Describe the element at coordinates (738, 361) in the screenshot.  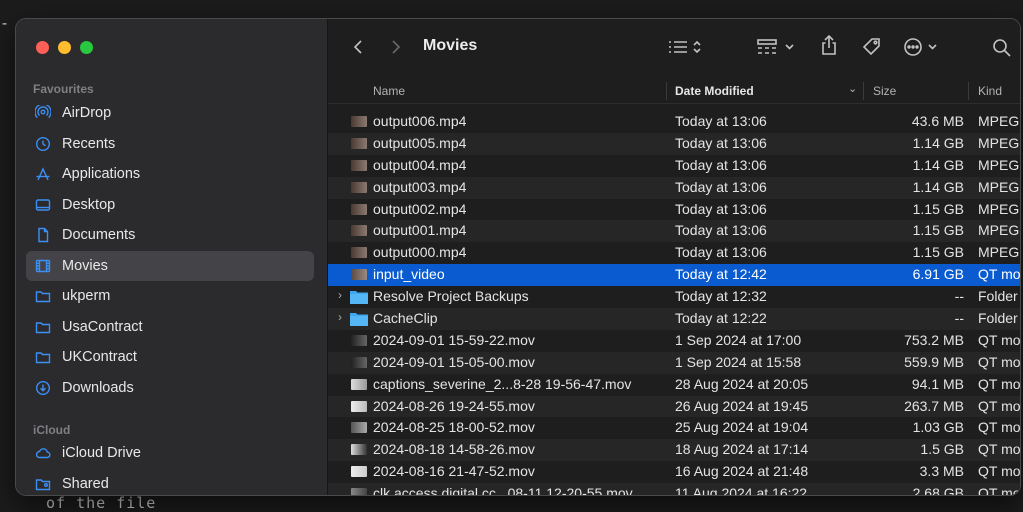
I see `file-date: 1 Sep 2024 at 15:58` at that location.